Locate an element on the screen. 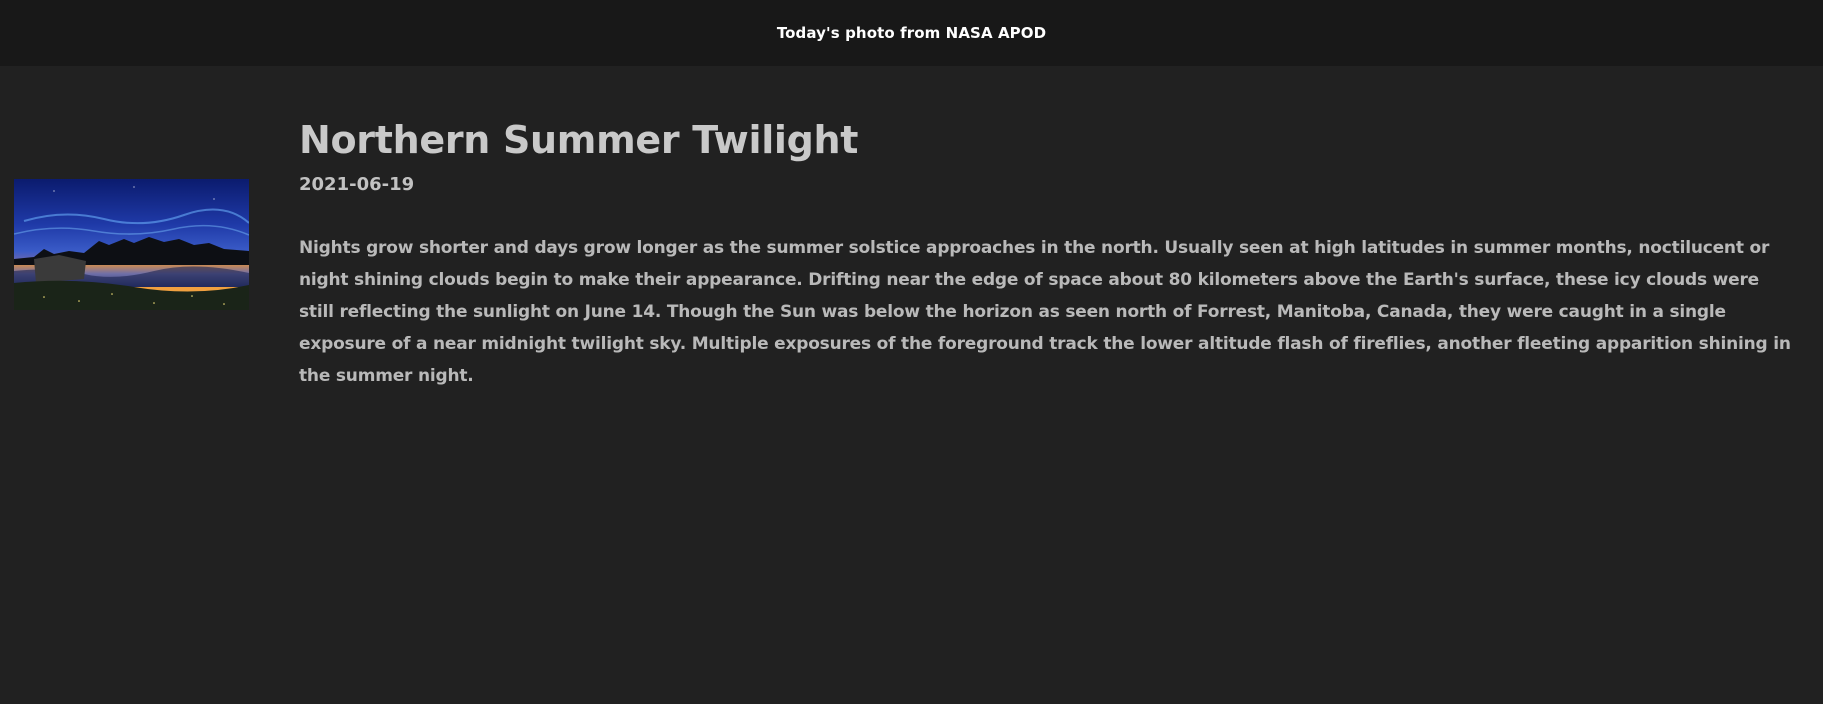 The height and width of the screenshot is (704, 1823). apod-date: 2021-06-19 is located at coordinates (357, 184).